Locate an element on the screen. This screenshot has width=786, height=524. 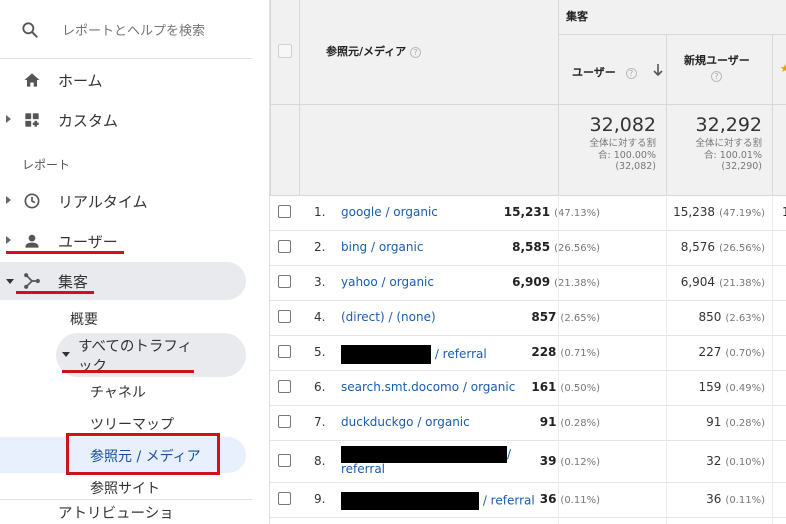
sidebar-subitem-treemap: ツリーマップ is located at coordinates (132, 424).